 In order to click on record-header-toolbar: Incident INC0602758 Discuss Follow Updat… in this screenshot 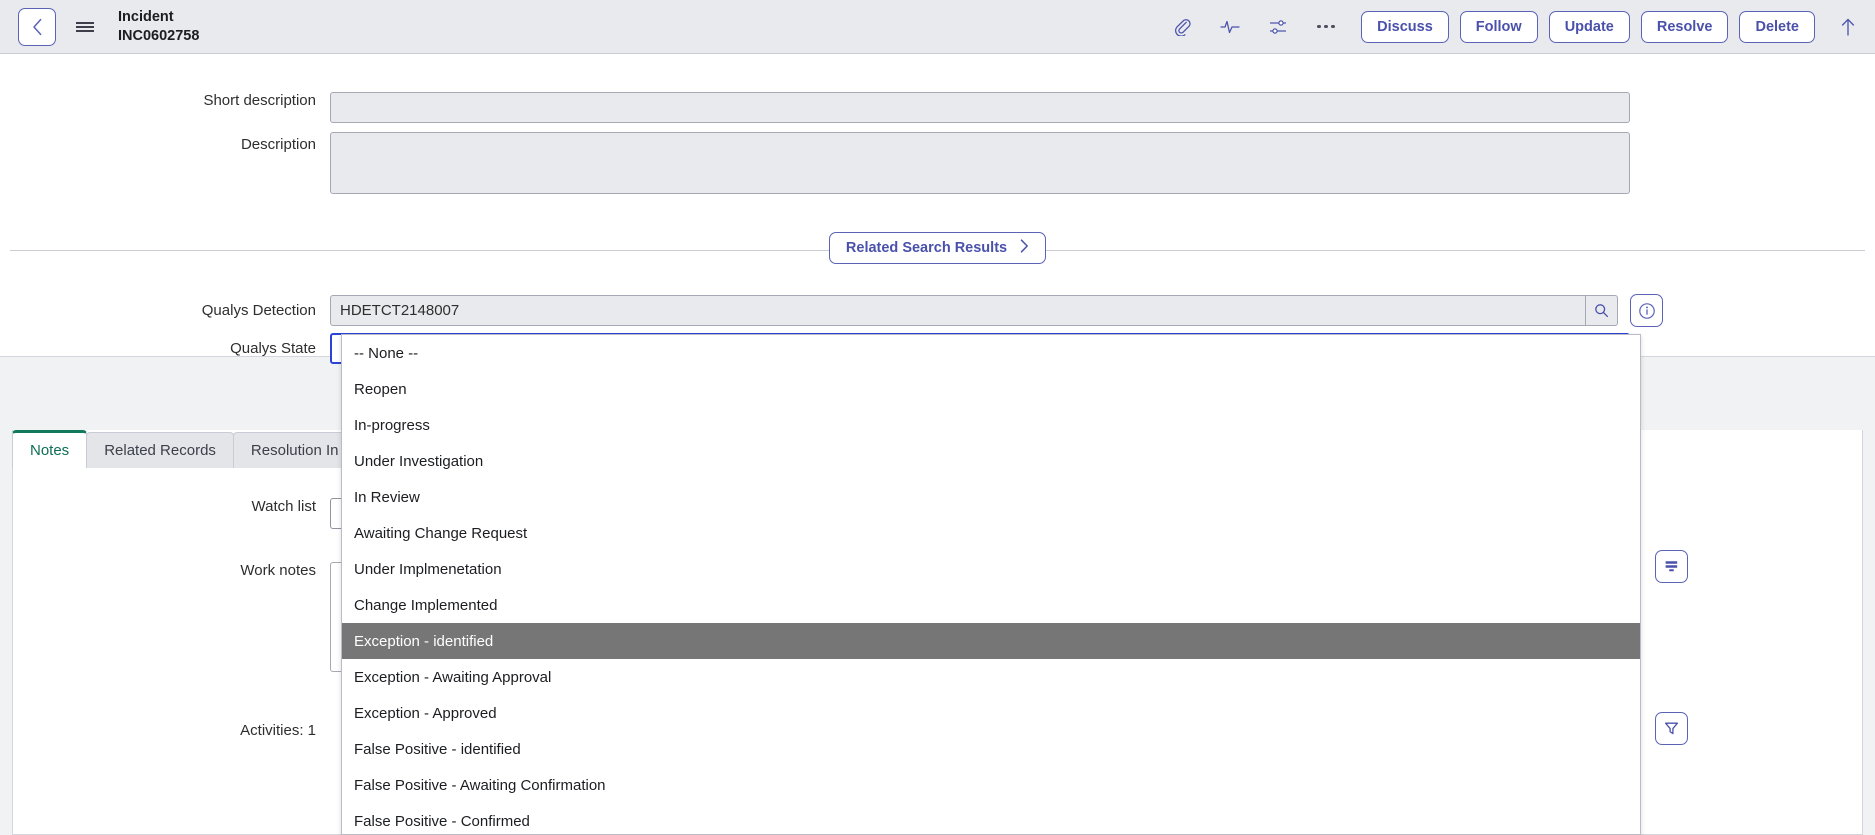, I will do `click(937, 27)`.